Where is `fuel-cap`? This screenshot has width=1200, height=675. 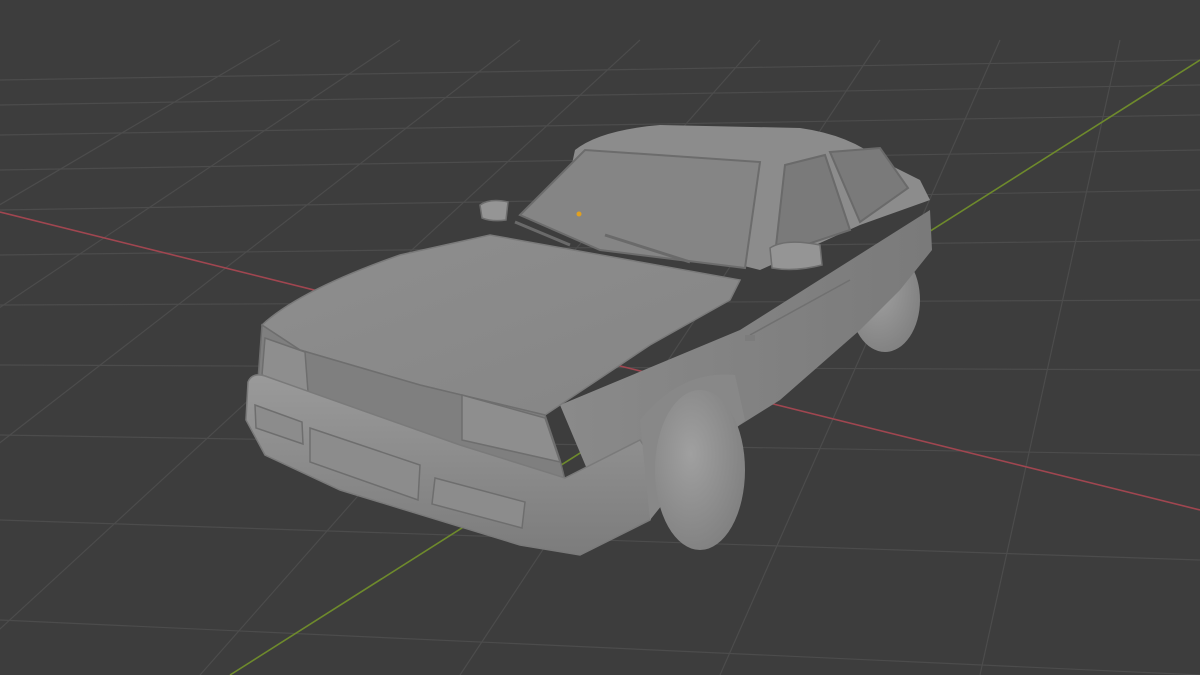
fuel-cap is located at coordinates (750, 338).